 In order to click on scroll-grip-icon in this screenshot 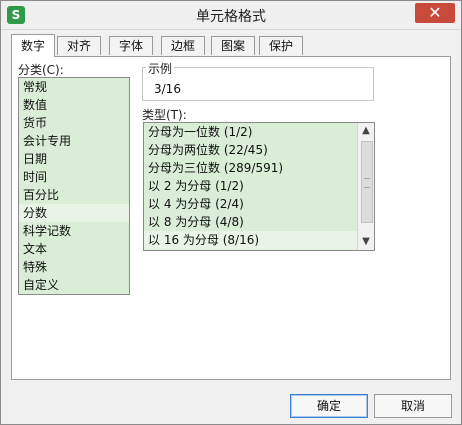, I will do `click(367, 183)`.